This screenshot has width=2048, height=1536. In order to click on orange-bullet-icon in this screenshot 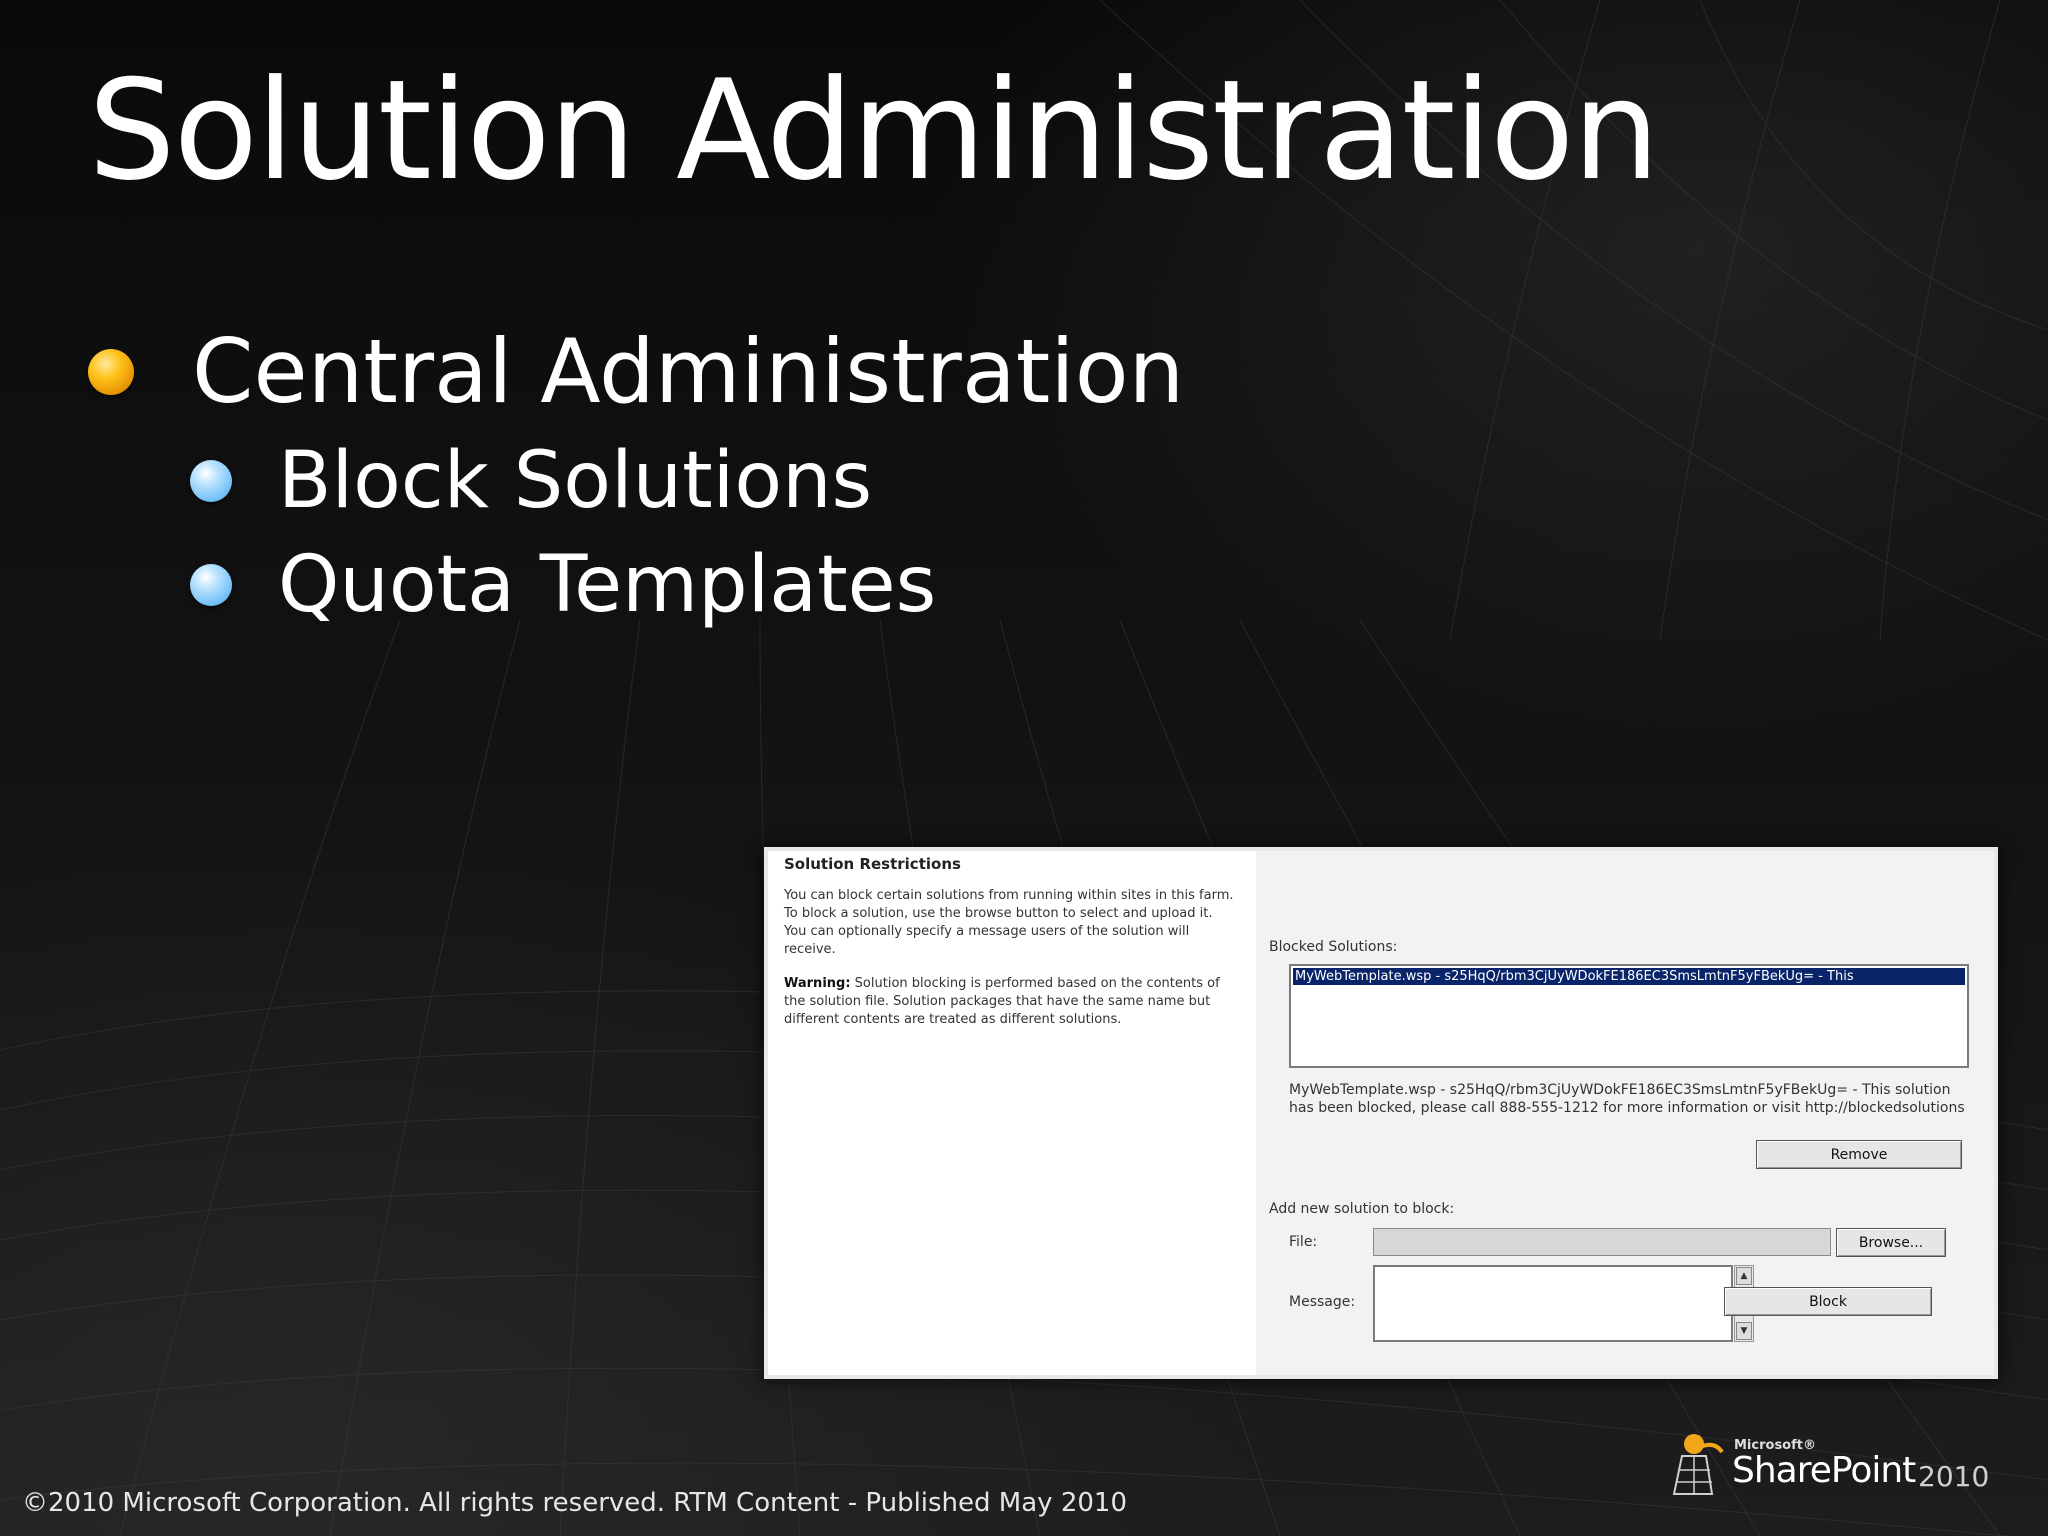, I will do `click(111, 371)`.